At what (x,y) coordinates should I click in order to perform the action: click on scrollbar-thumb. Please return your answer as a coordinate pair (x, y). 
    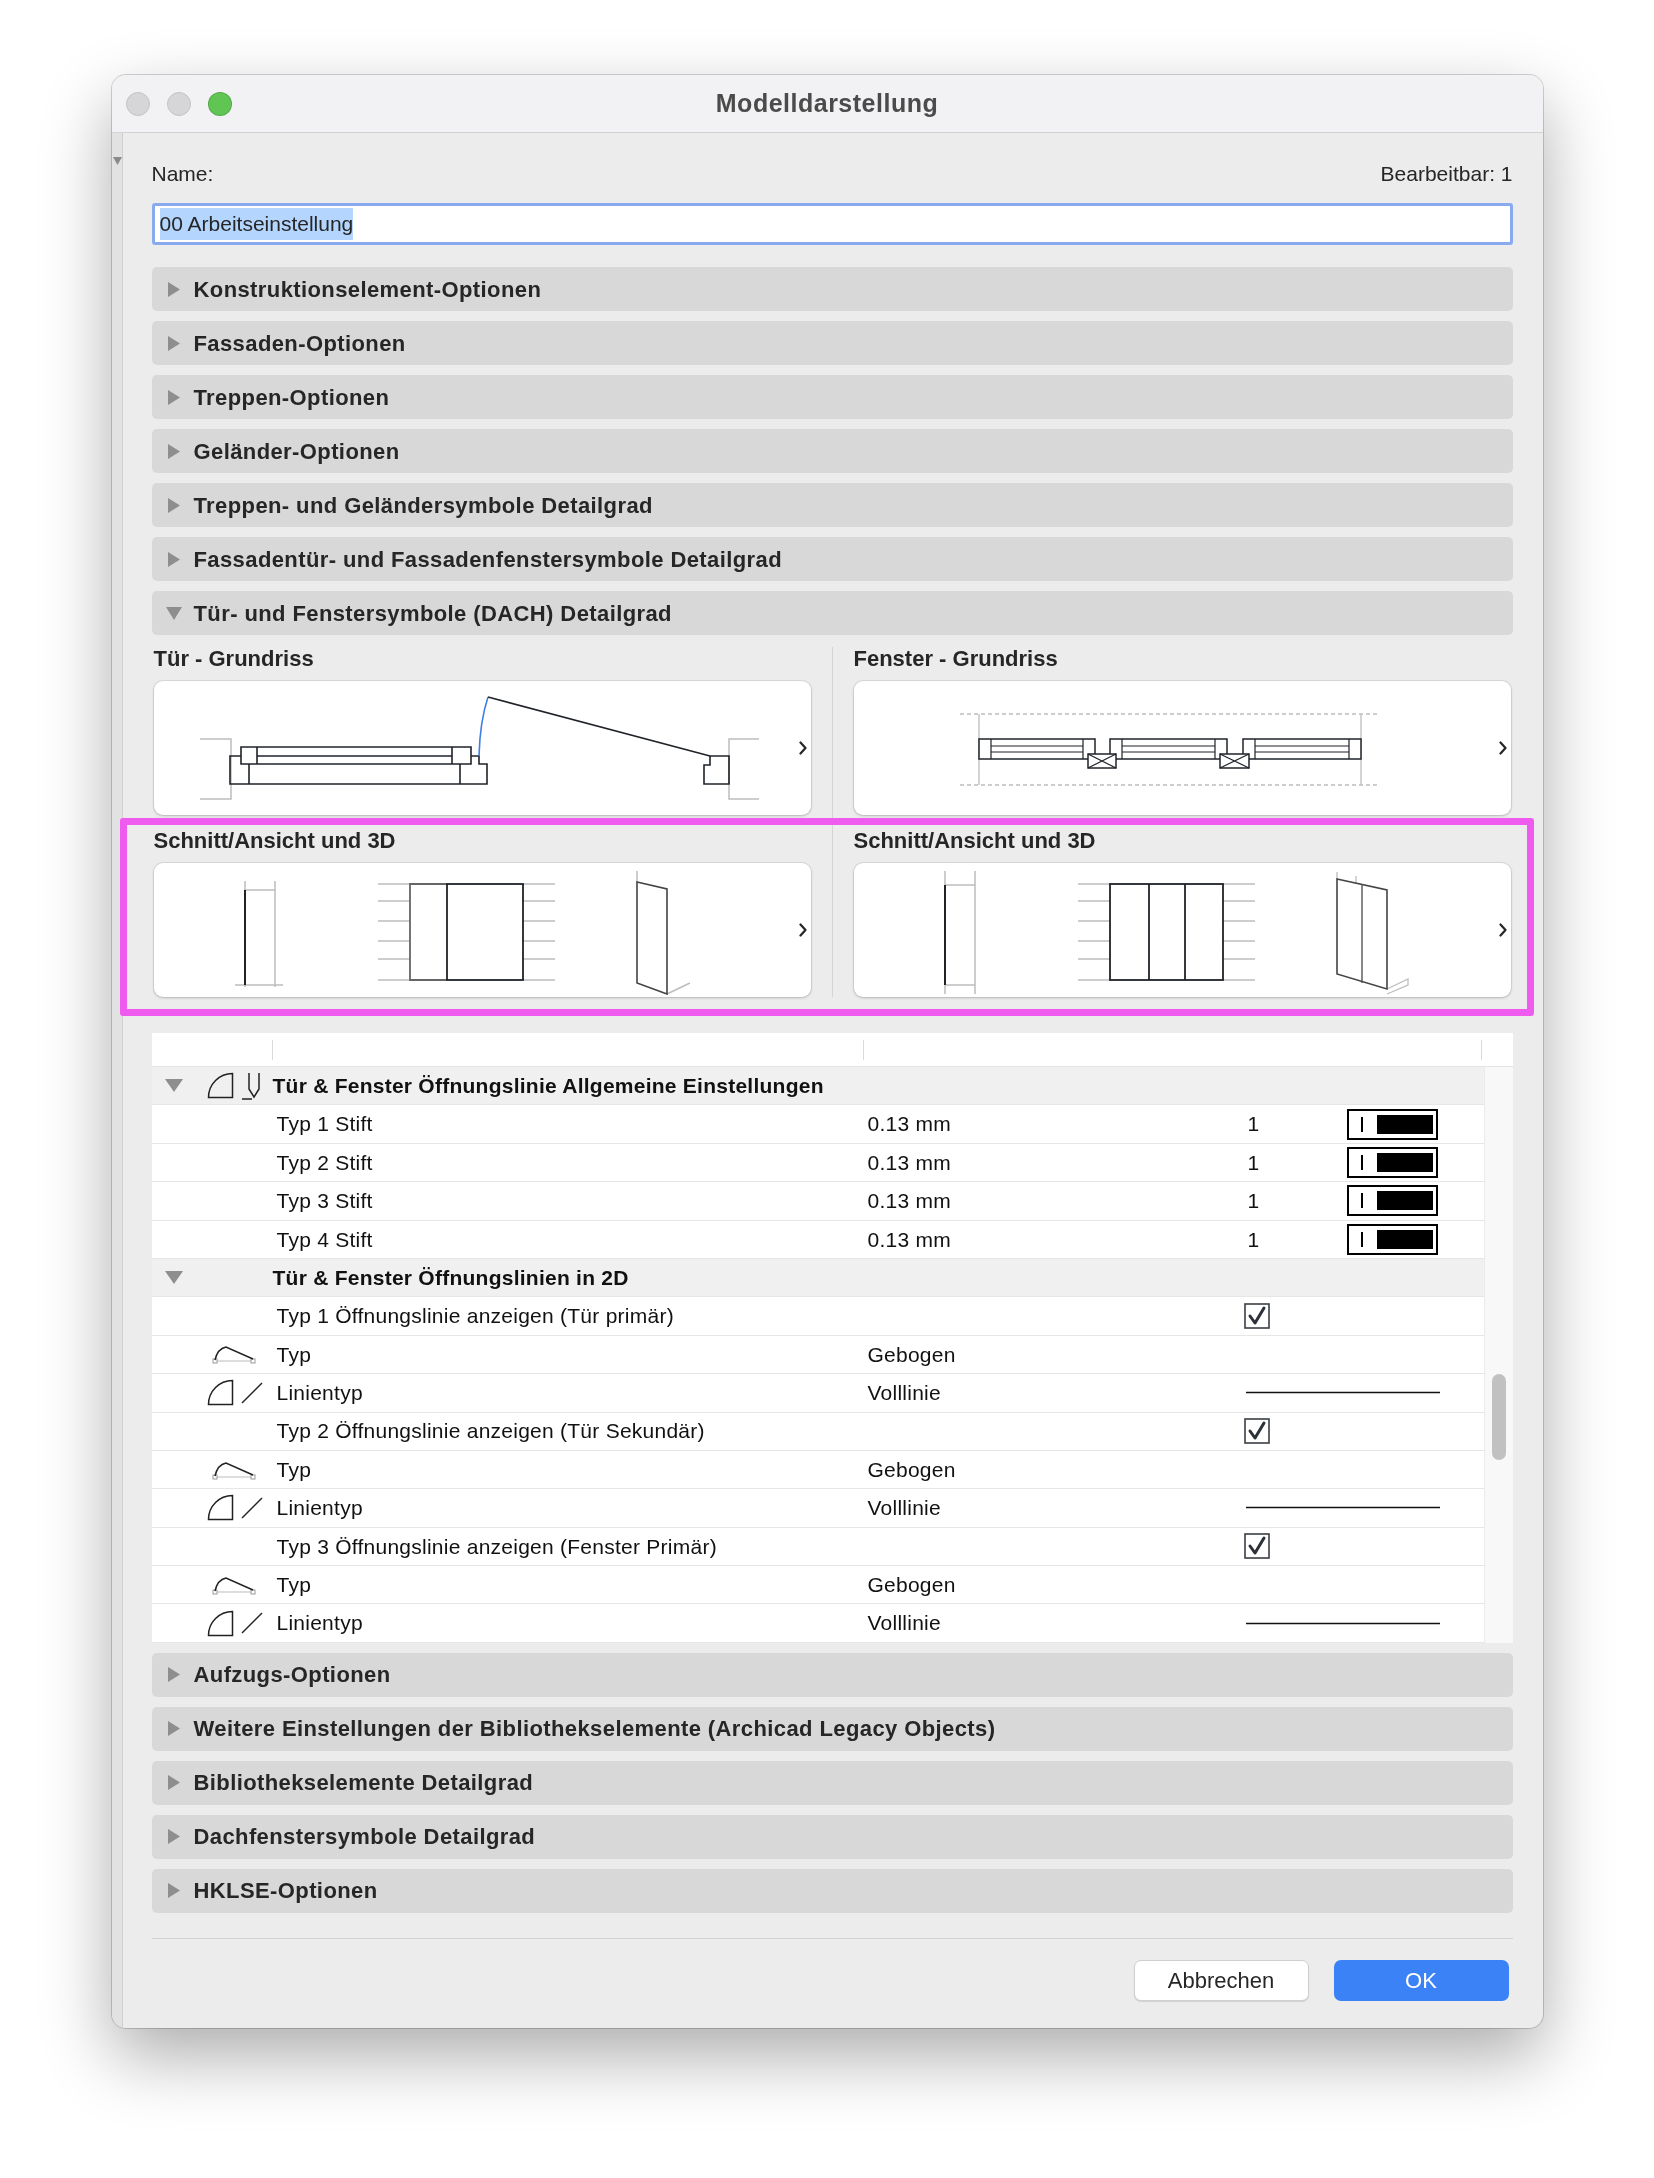
    Looking at the image, I should click on (1498, 1417).